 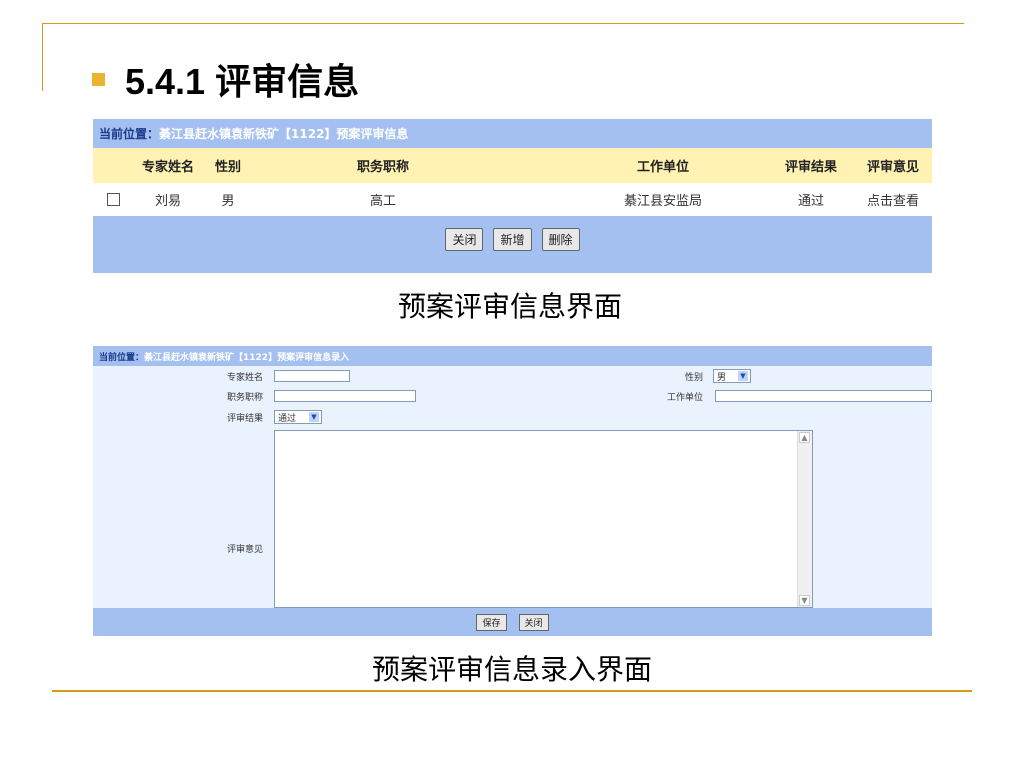 I want to click on scroll-up-icon: ▲, so click(x=804, y=437).